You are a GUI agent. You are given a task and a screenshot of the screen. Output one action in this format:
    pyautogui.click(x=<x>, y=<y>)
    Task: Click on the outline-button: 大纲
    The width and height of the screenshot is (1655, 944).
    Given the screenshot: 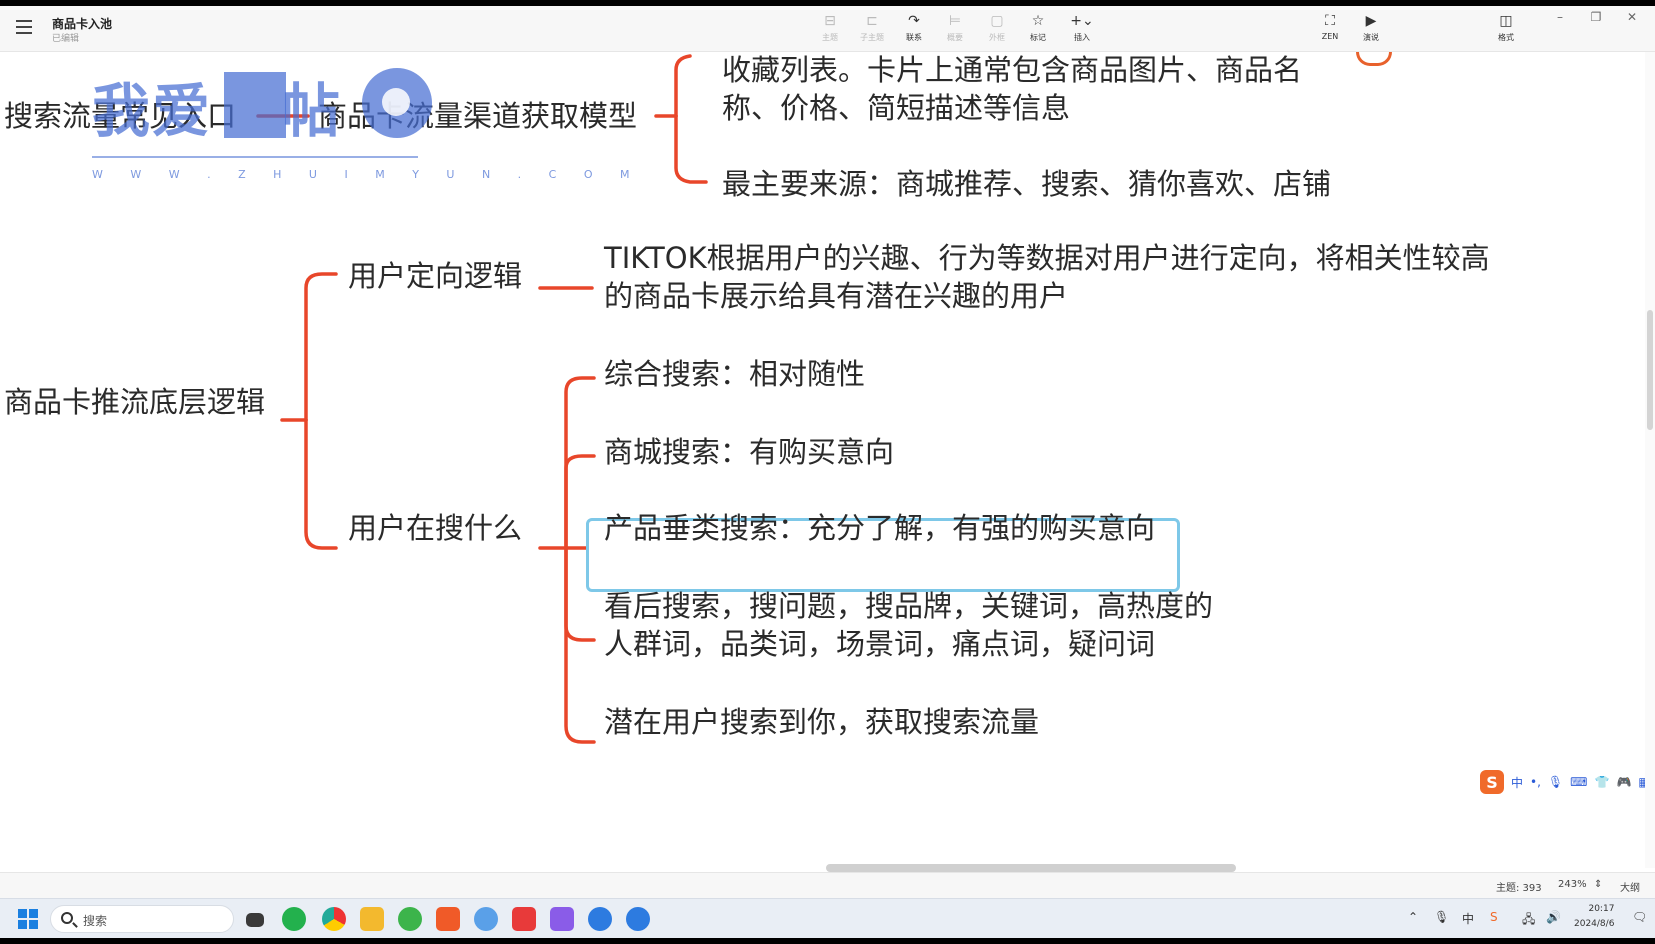 What is the action you would take?
    pyautogui.click(x=1630, y=886)
    